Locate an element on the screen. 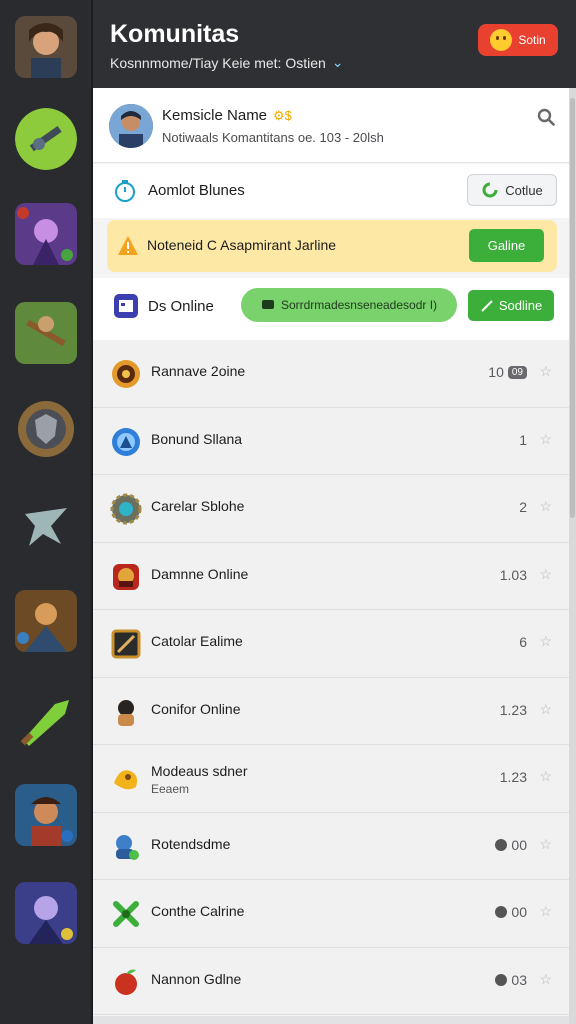 The image size is (576, 1024). sword-emblem-icon is located at coordinates (46, 527).